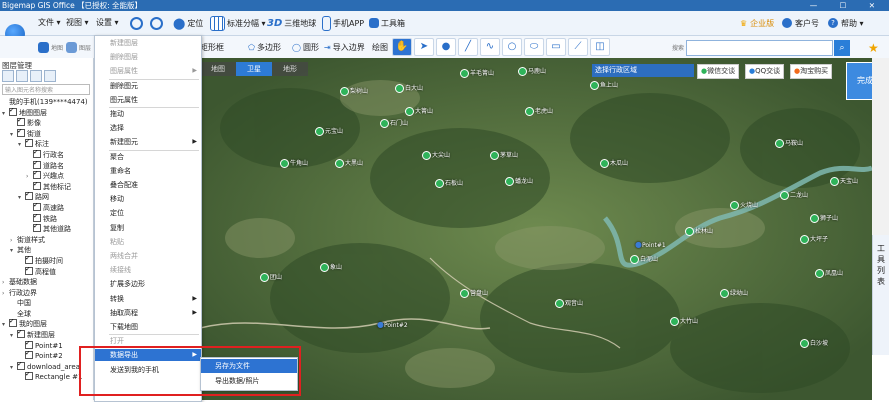  What do you see at coordinates (534, 47) in the screenshot?
I see `ellipse-icon: ⬭` at bounding box center [534, 47].